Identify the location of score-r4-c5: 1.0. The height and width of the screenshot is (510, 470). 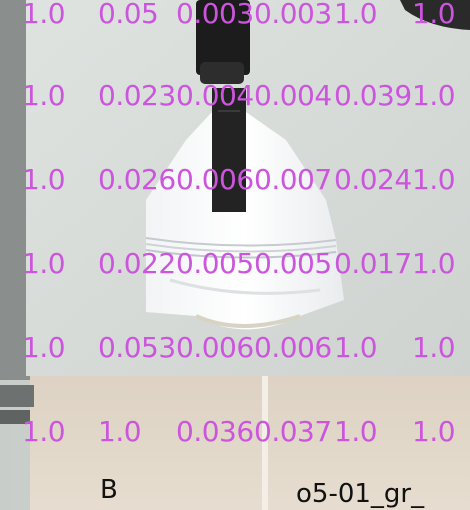
(434, 347).